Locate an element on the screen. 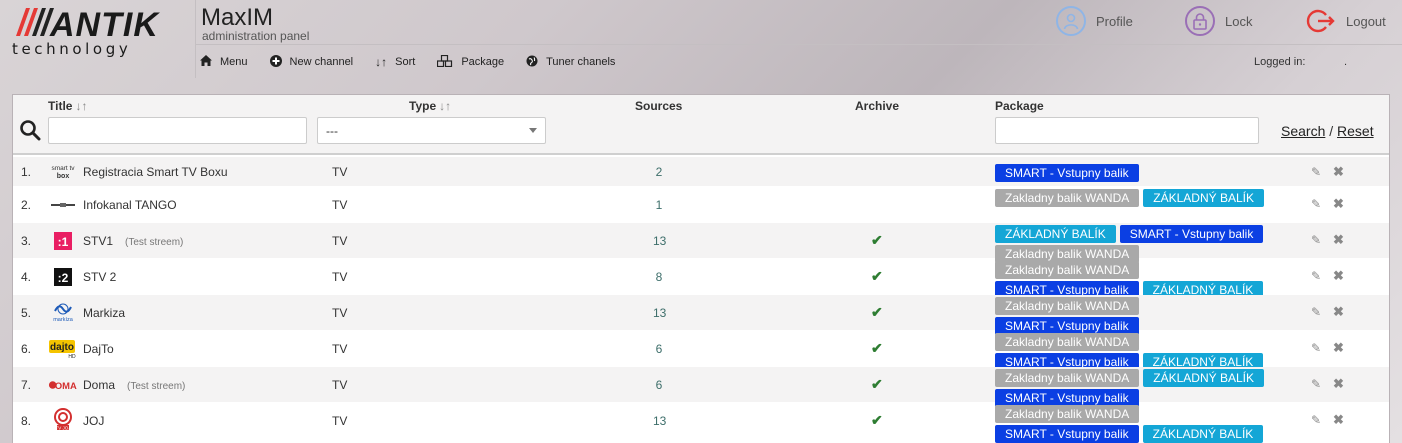 This screenshot has height=443, width=1402. row-number: 1. is located at coordinates (26, 172).